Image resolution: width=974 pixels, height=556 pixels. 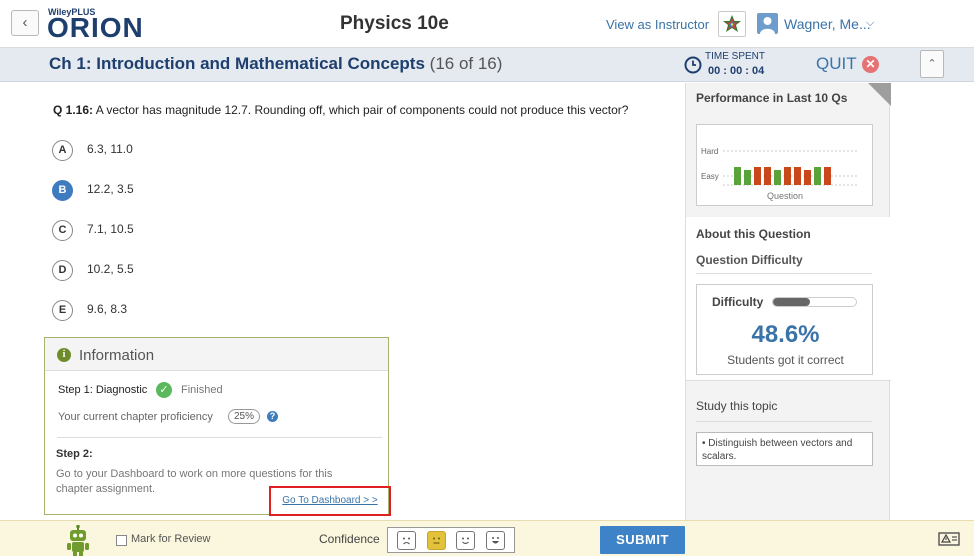 What do you see at coordinates (836, 64) in the screenshot?
I see `quit-button: QUIT` at bounding box center [836, 64].